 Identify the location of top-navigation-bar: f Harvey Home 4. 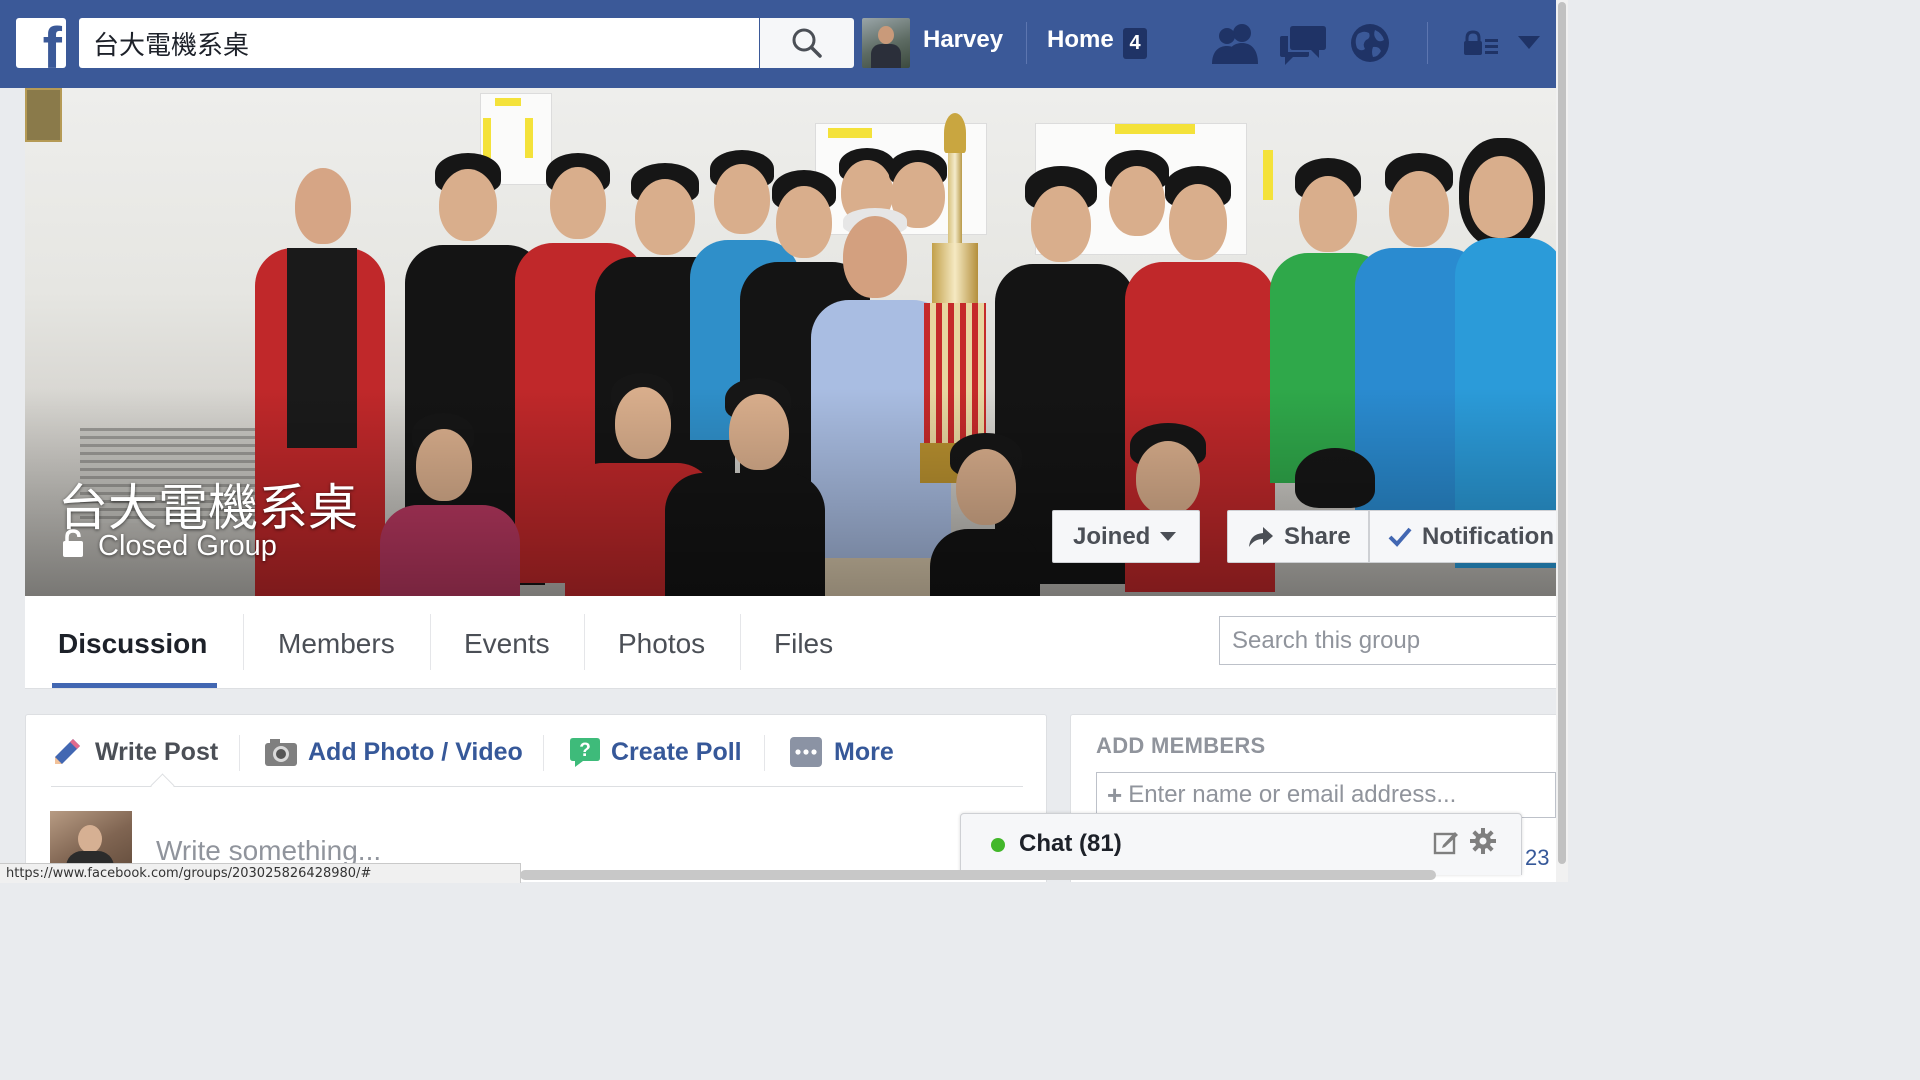
(784, 44).